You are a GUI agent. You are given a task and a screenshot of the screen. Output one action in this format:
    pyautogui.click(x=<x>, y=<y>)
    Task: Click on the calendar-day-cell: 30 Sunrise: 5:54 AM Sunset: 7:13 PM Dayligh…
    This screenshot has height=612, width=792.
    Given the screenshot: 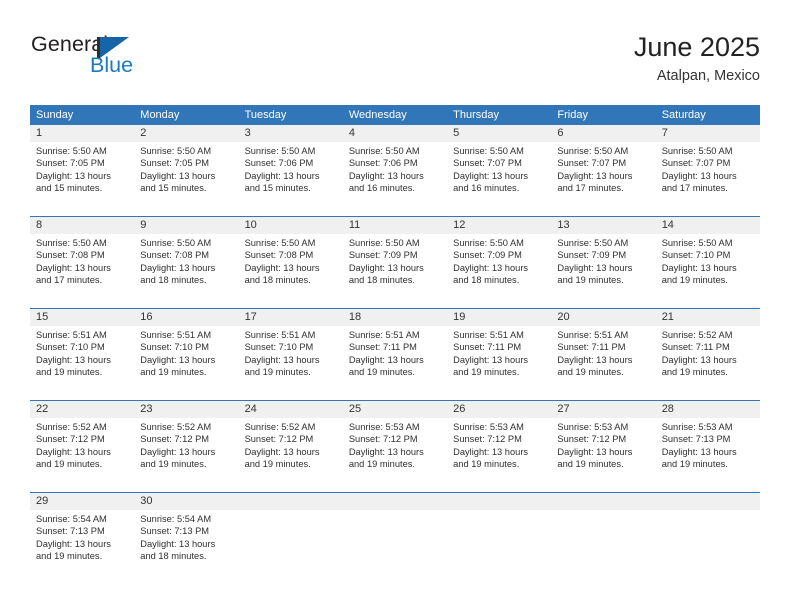 What is the action you would take?
    pyautogui.click(x=186, y=538)
    